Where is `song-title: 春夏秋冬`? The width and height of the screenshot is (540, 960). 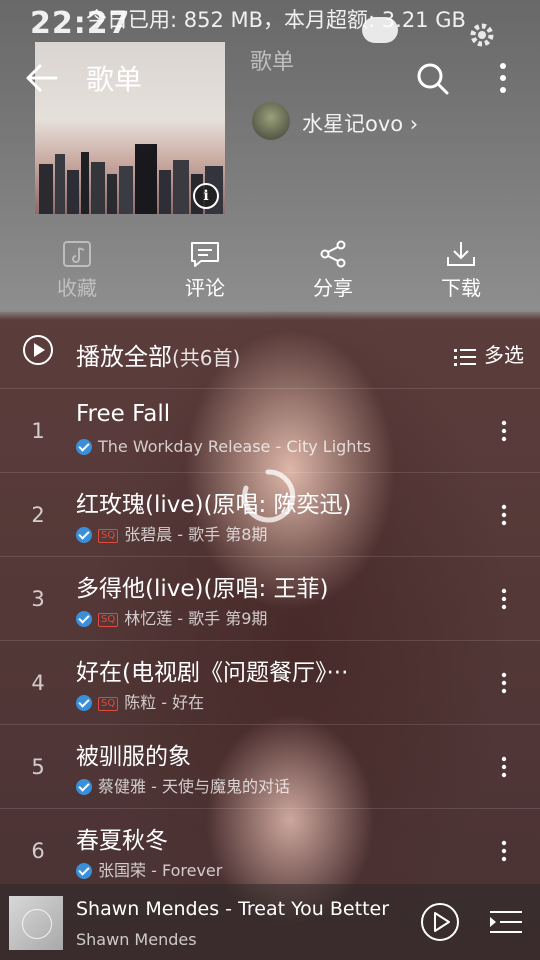 song-title: 春夏秋冬 is located at coordinates (122, 841).